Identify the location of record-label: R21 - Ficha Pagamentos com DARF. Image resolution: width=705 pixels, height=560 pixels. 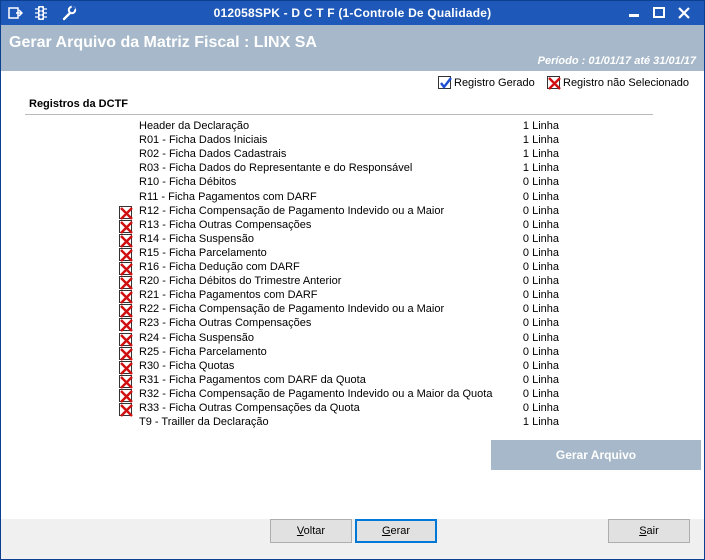
(228, 295).